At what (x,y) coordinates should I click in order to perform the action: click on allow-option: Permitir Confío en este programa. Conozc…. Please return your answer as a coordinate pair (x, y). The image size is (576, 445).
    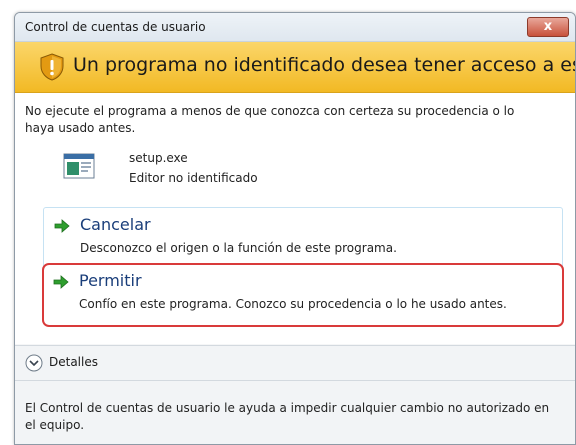
    Looking at the image, I should click on (303, 295).